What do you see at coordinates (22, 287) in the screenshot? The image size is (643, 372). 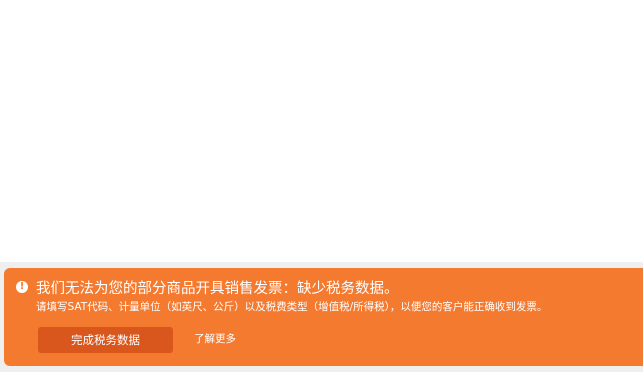 I see `alert-circle-icon: !` at bounding box center [22, 287].